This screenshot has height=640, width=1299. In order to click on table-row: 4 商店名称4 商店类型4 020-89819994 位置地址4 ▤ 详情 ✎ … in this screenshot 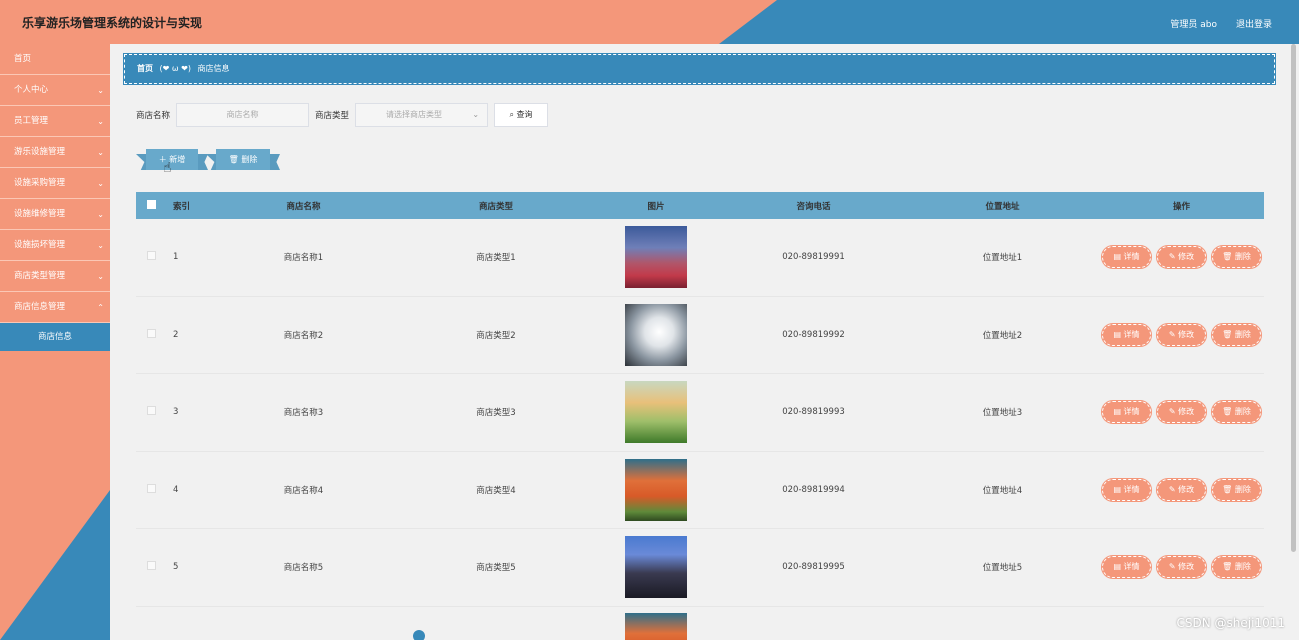, I will do `click(700, 490)`.